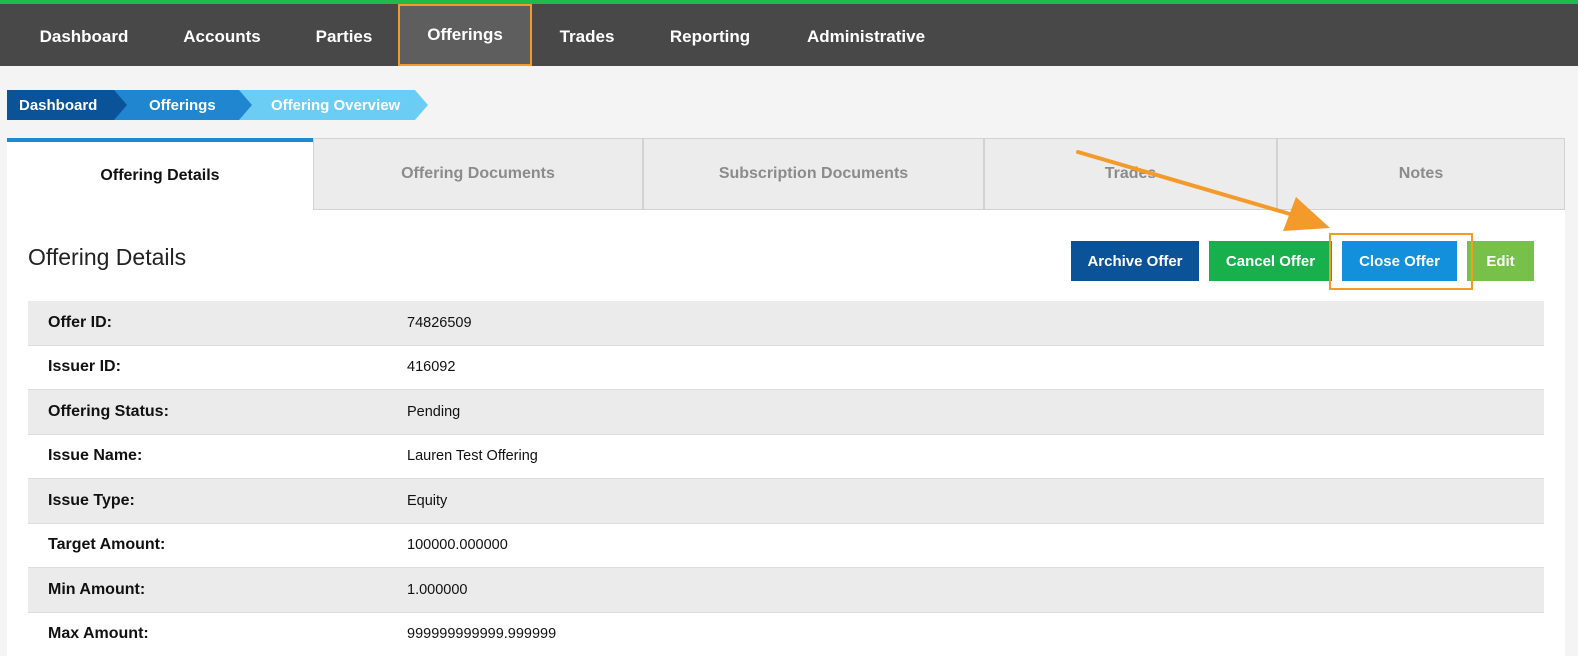 Image resolution: width=1578 pixels, height=656 pixels. I want to click on nav-item-trades: Trades, so click(587, 37).